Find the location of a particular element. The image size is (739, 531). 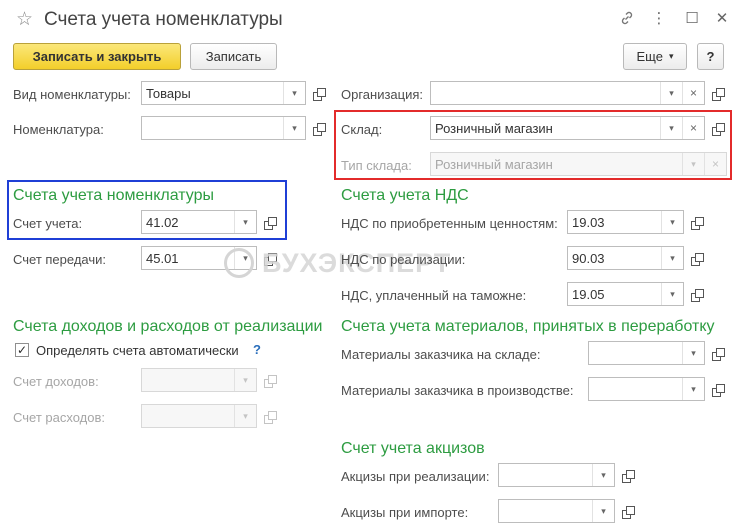

favorite-star-icon: ☆ is located at coordinates (24, 19).